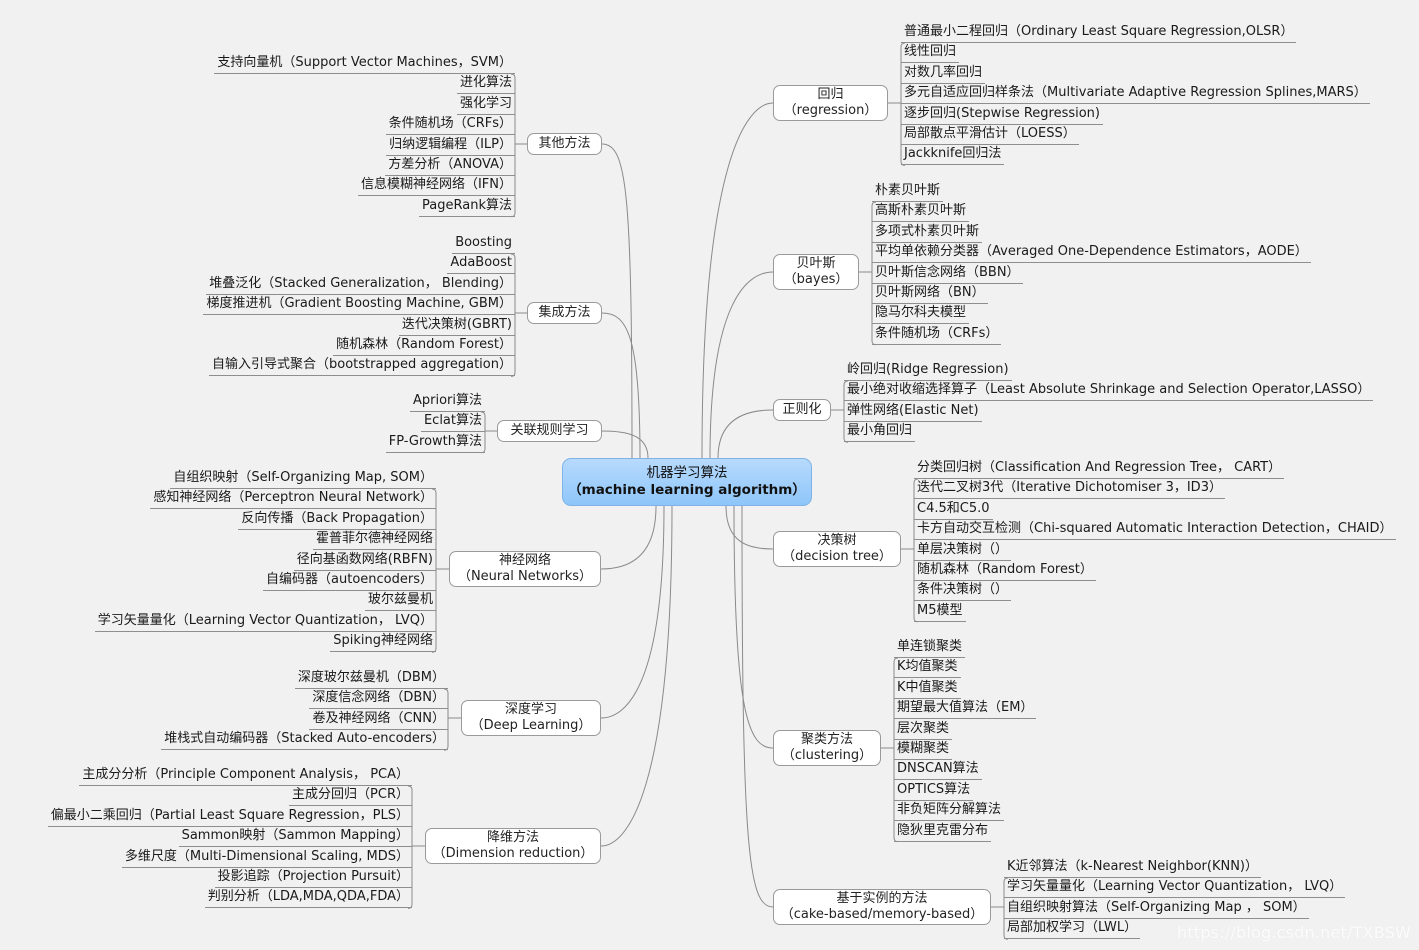 The height and width of the screenshot is (950, 1419). What do you see at coordinates (245, 776) in the screenshot?
I see `leaf-item: 主成分分析（Principle Component Analysis， PCA）` at bounding box center [245, 776].